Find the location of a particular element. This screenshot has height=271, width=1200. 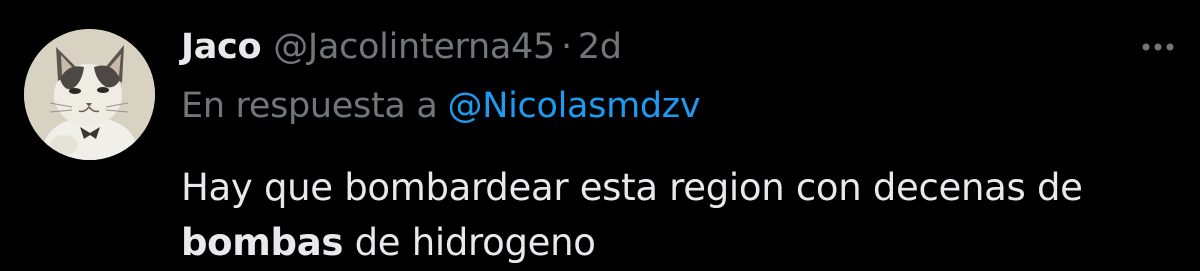

cat-avatar-icon is located at coordinates (89, 94).